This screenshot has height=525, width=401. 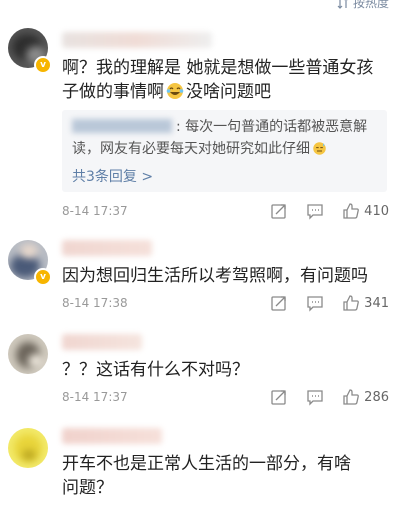 I want to click on reply-text: : 每次一句普通的话都被恶意解读，网友有必要每天对她研究如此仔细, so click(x=220, y=138).